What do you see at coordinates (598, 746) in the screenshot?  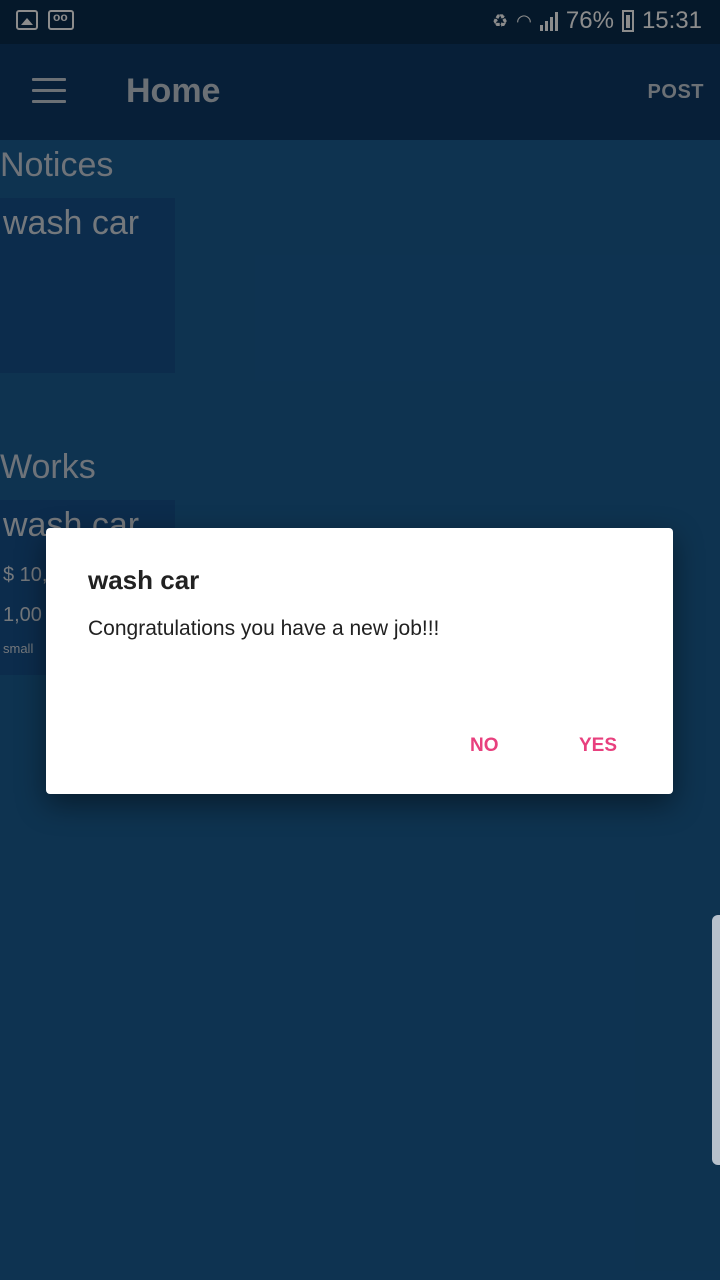 I see `yes-button: YES` at bounding box center [598, 746].